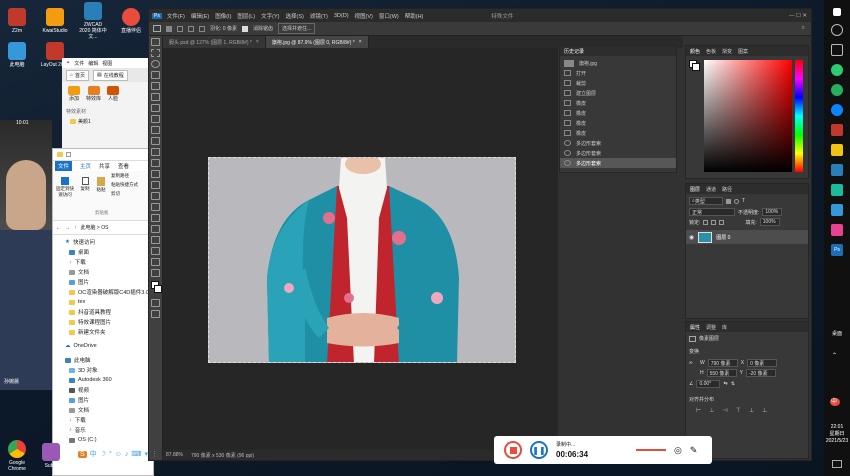  What do you see at coordinates (68, 154) in the screenshot?
I see `quick-access-icon` at bounding box center [68, 154].